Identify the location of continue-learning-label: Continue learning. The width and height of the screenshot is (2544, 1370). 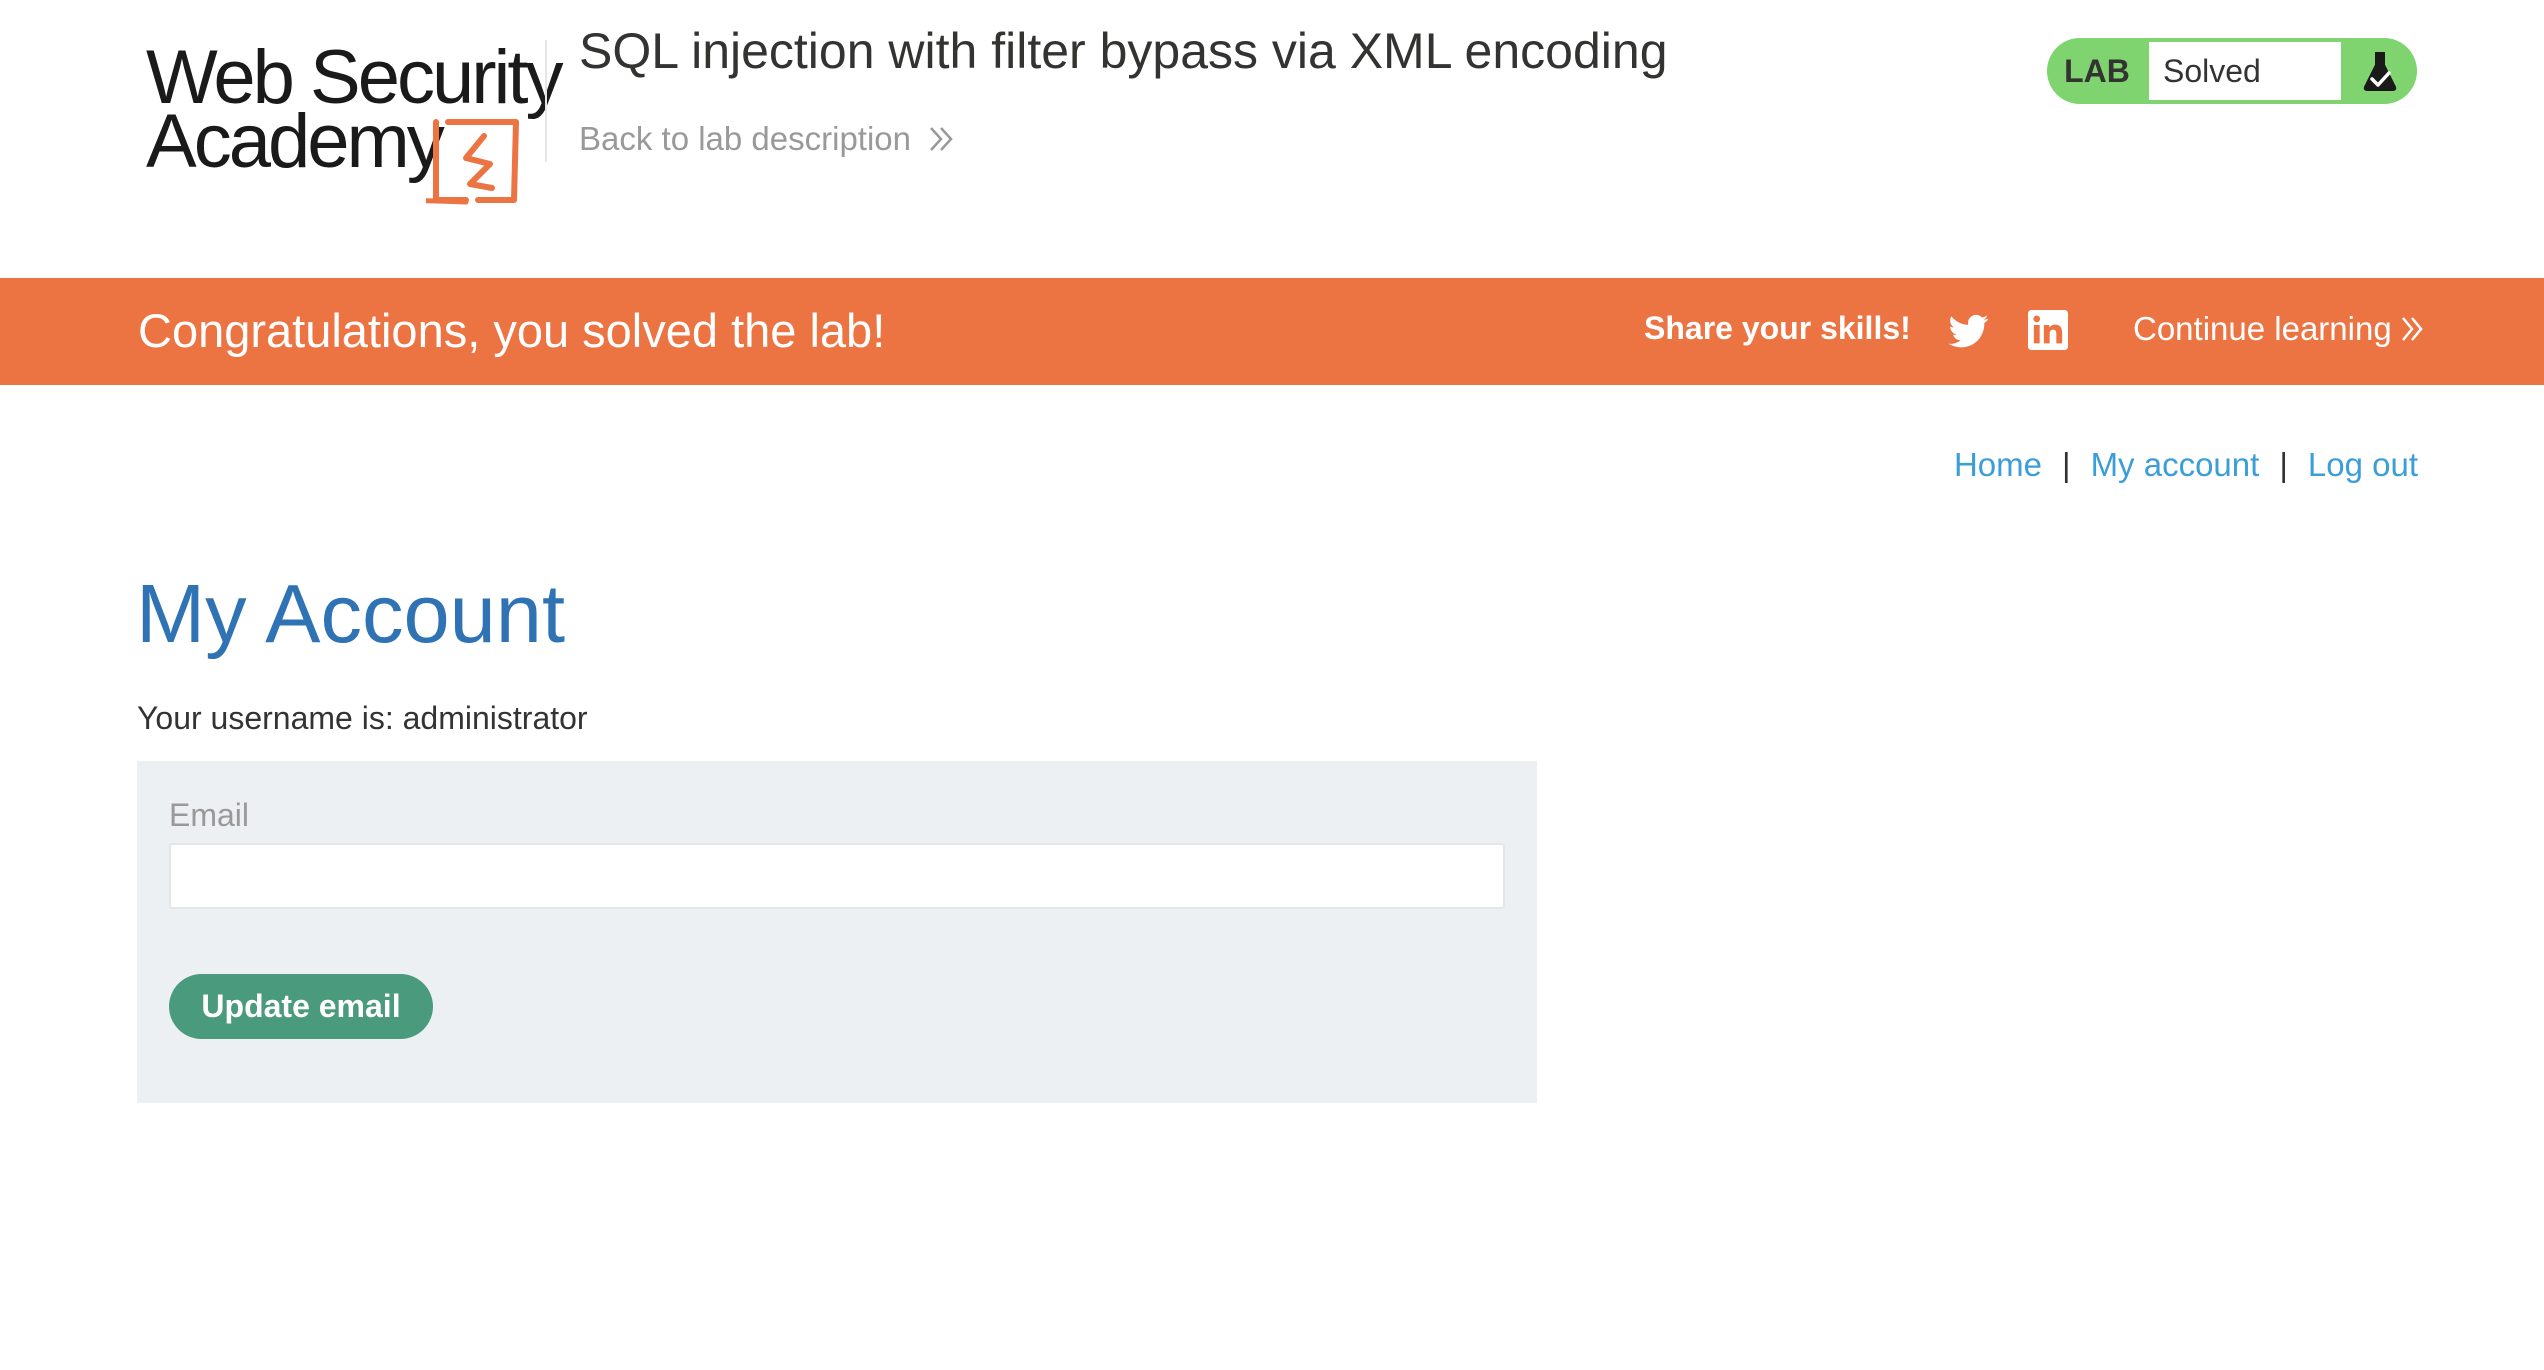
(2262, 328).